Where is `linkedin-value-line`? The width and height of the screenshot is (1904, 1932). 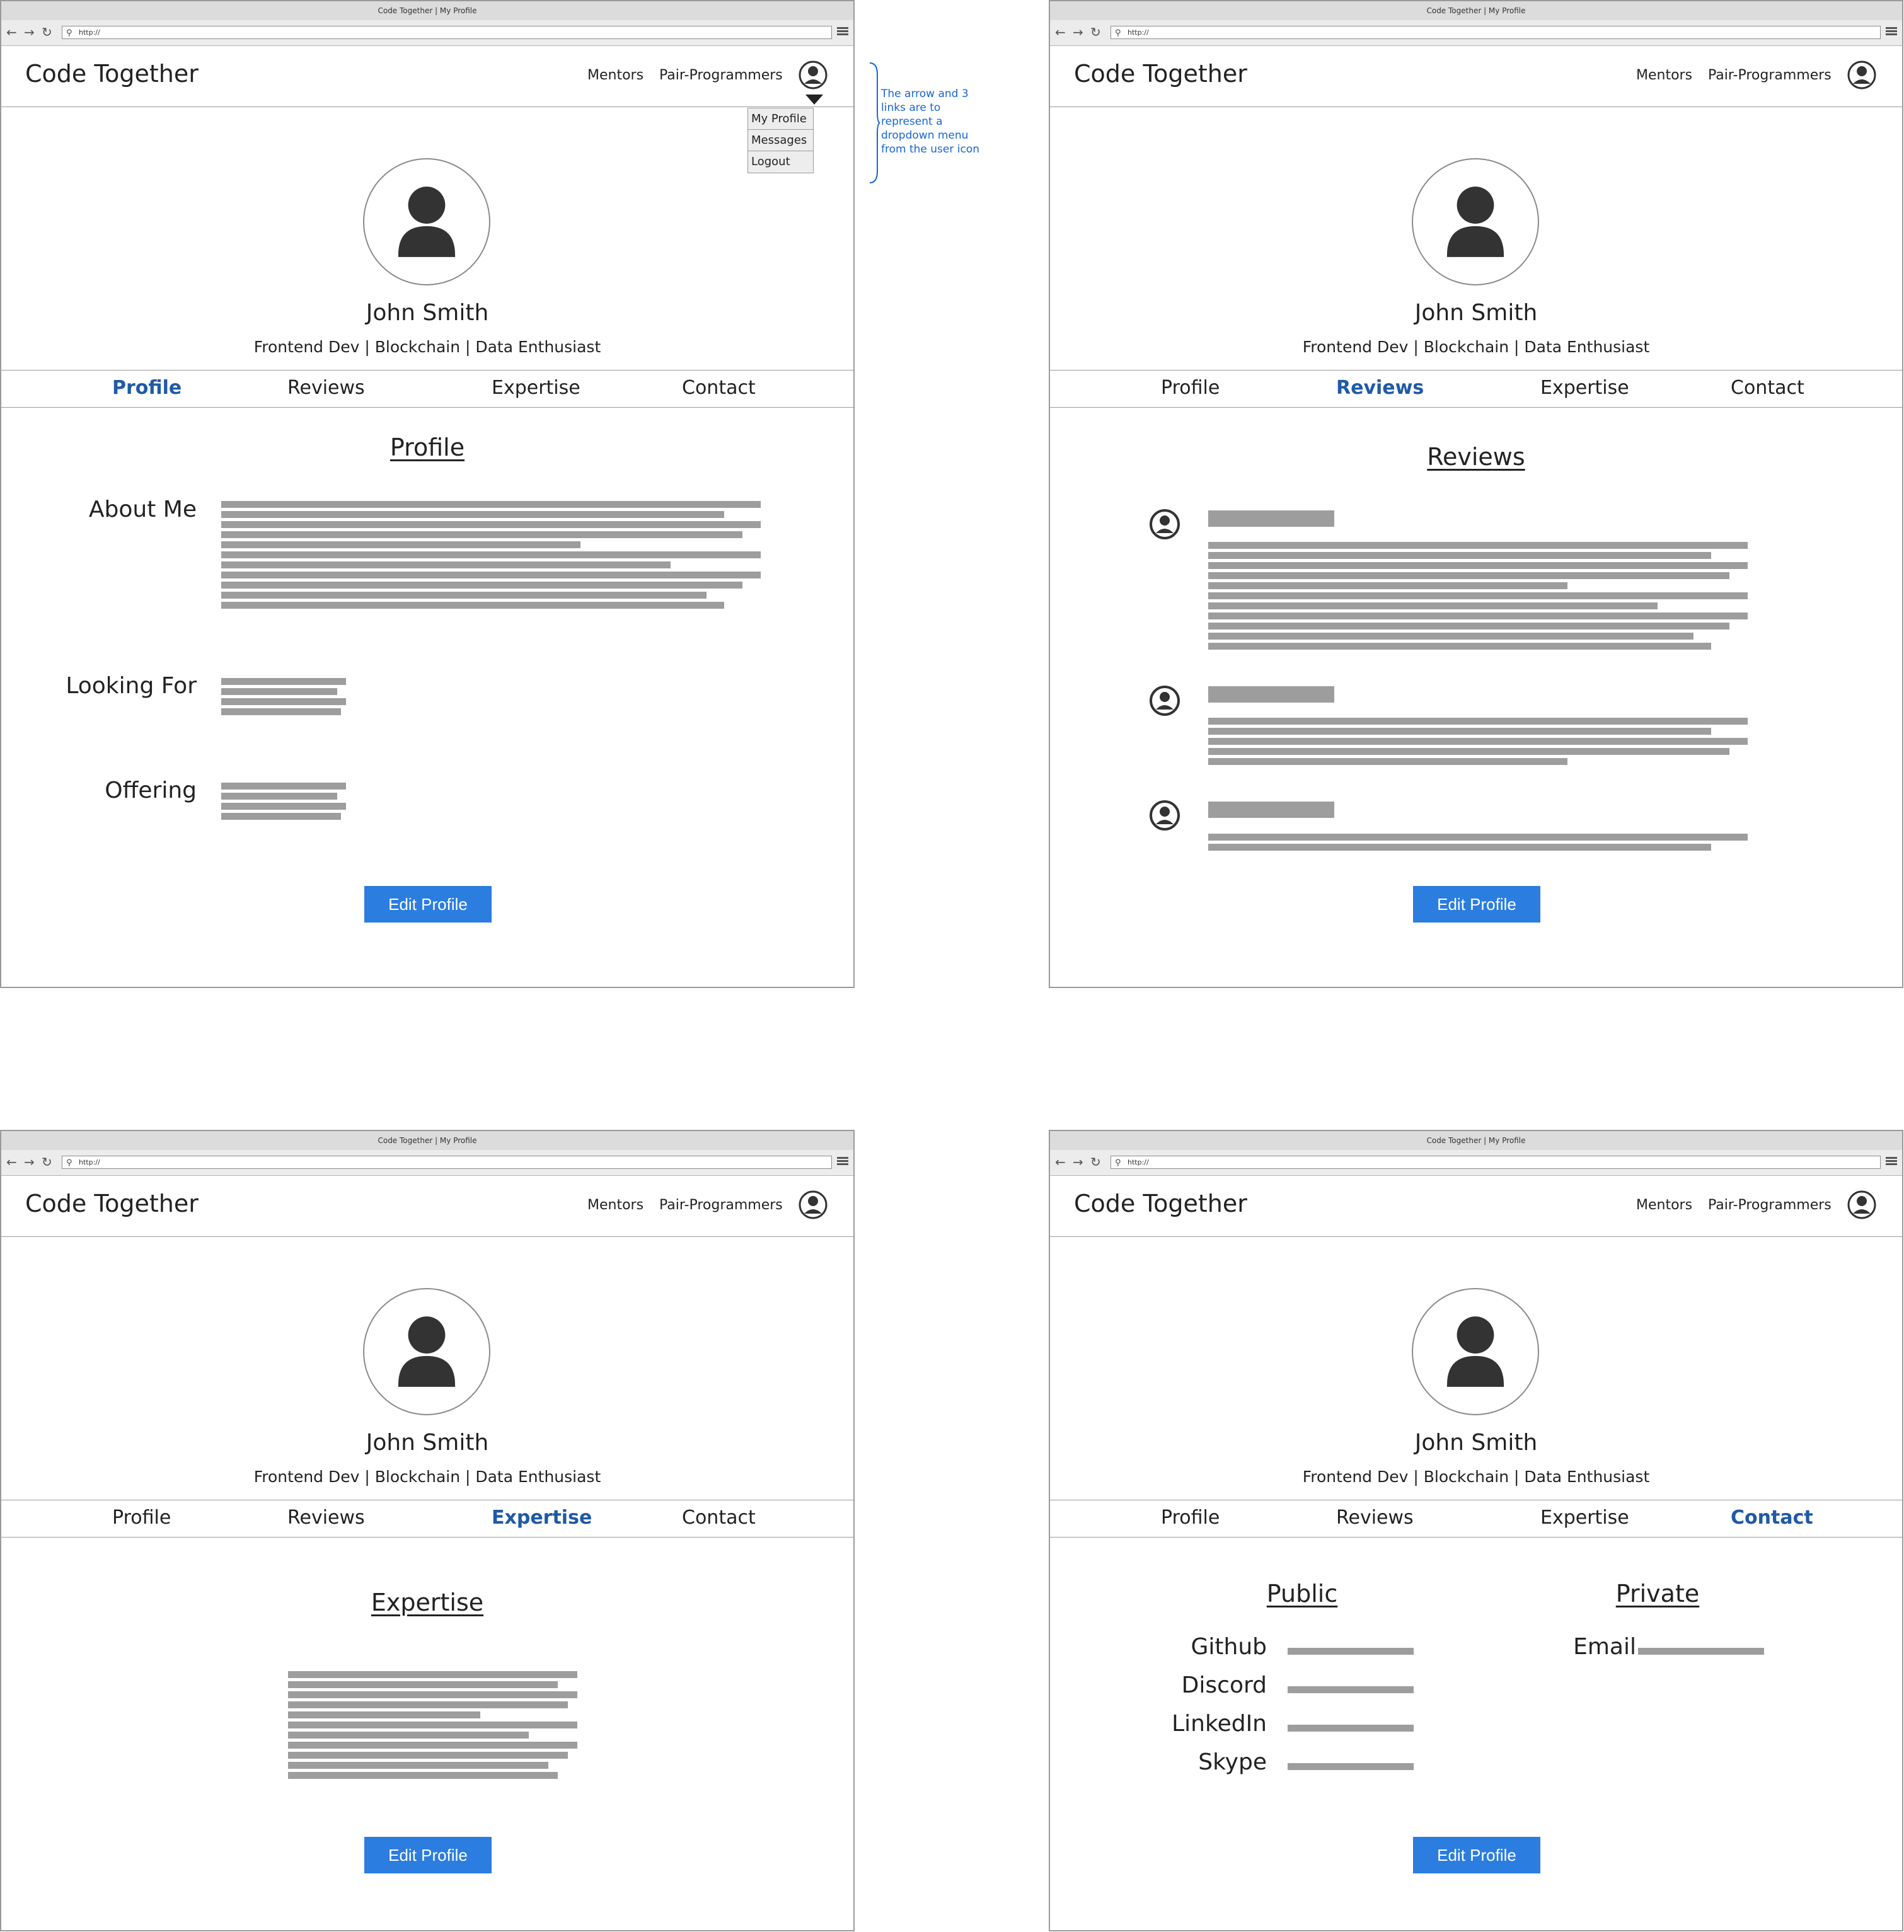 linkedin-value-line is located at coordinates (1351, 1728).